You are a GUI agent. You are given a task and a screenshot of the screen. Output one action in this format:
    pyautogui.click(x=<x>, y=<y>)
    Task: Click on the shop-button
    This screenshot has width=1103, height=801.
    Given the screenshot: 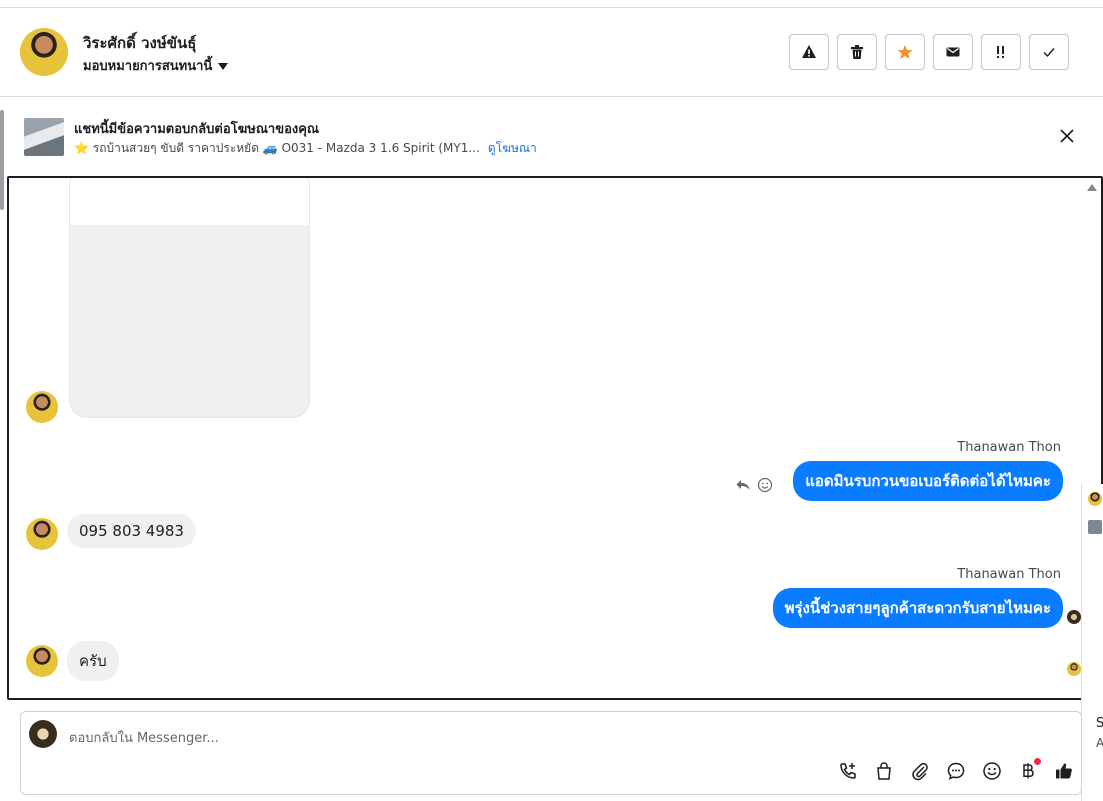 What is the action you would take?
    pyautogui.click(x=884, y=771)
    